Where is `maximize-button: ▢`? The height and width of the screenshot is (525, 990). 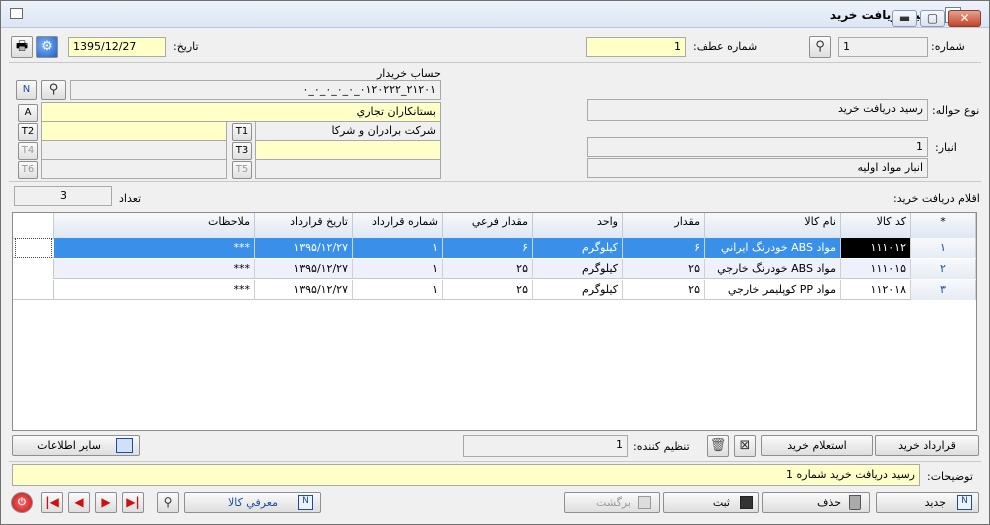
maximize-button: ▢ is located at coordinates (932, 18).